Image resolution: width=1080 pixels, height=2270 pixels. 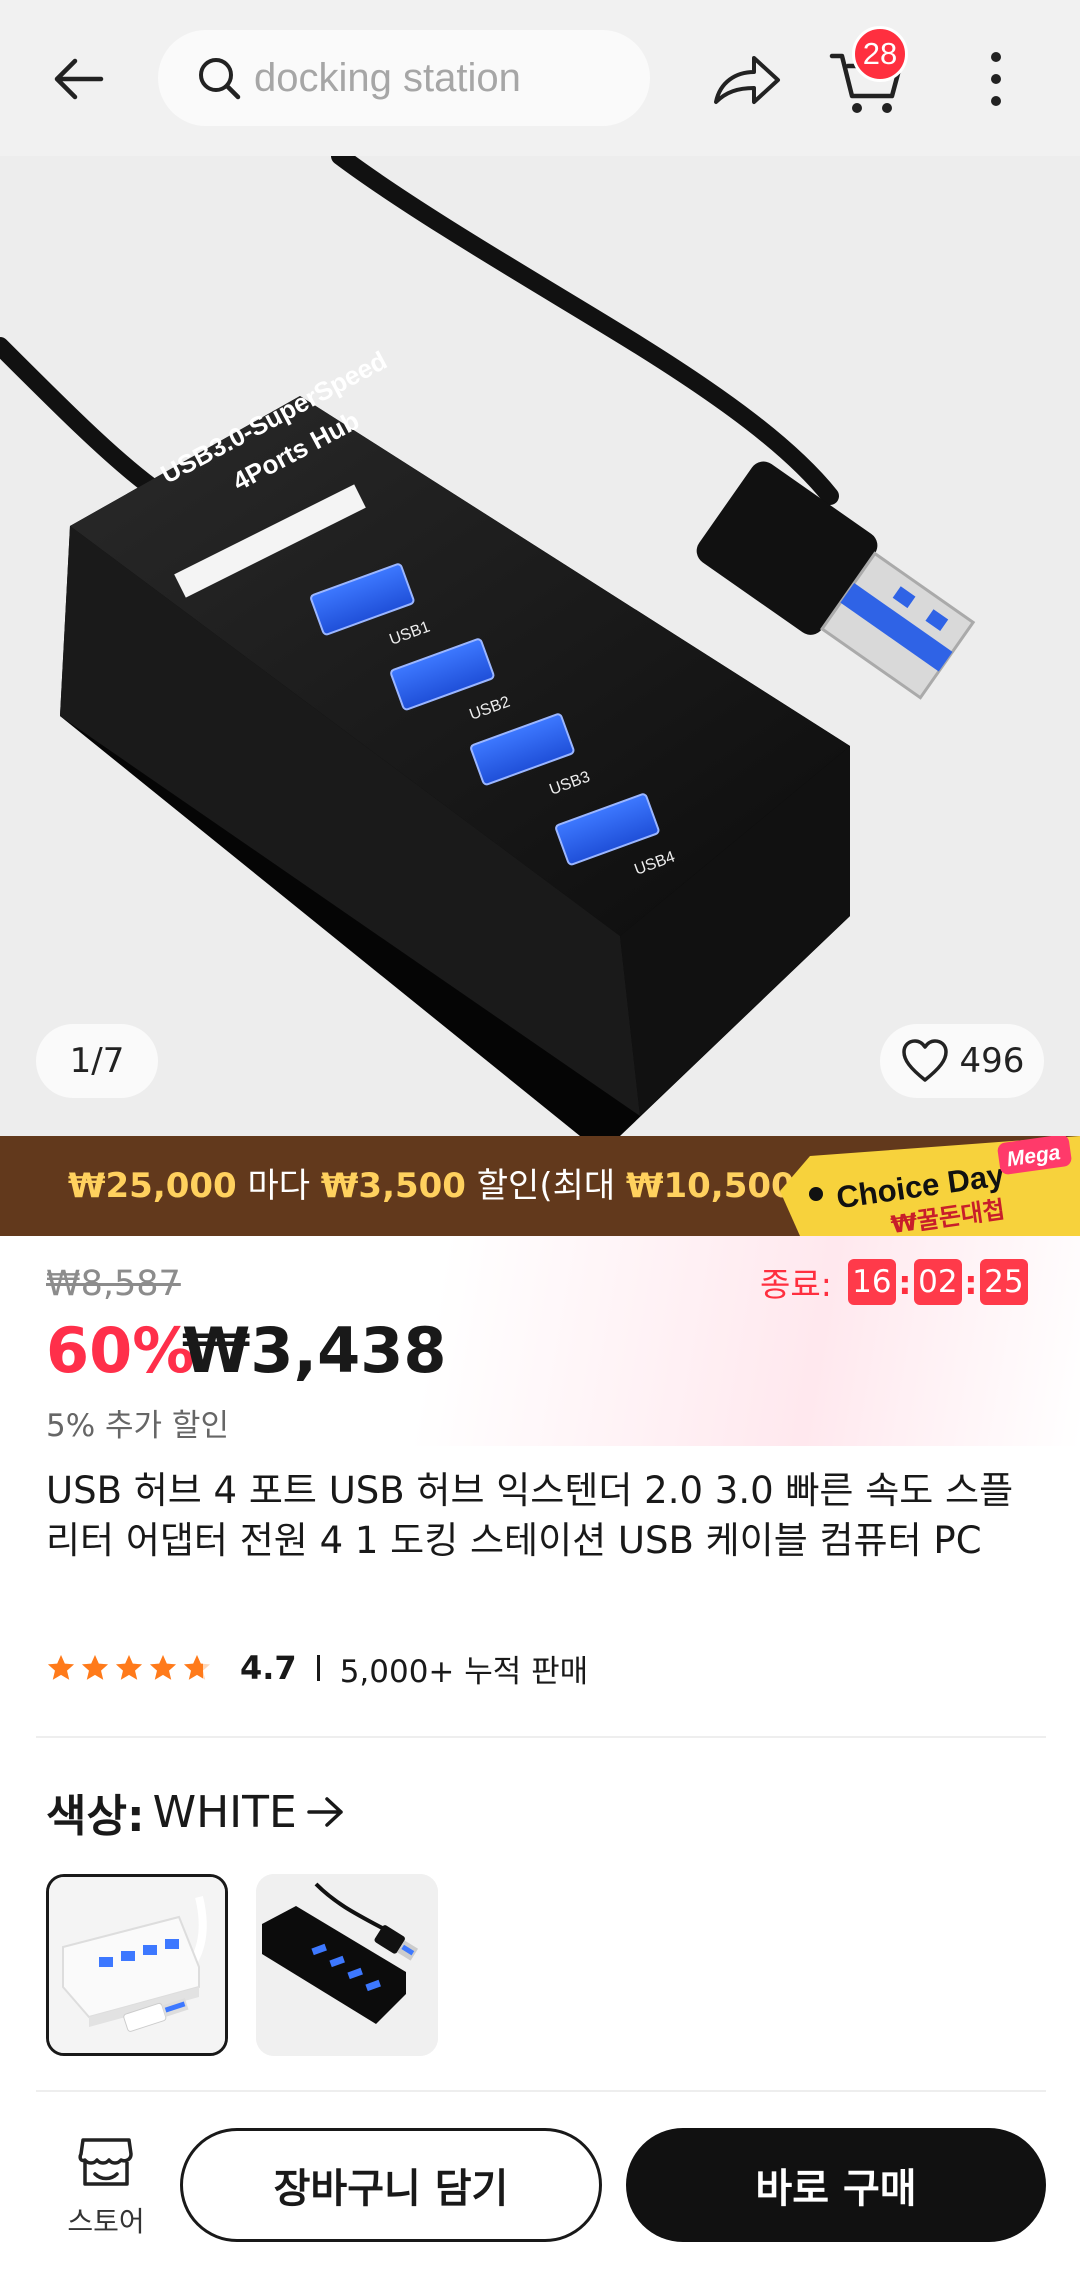 I want to click on more-options-button, so click(x=996, y=79).